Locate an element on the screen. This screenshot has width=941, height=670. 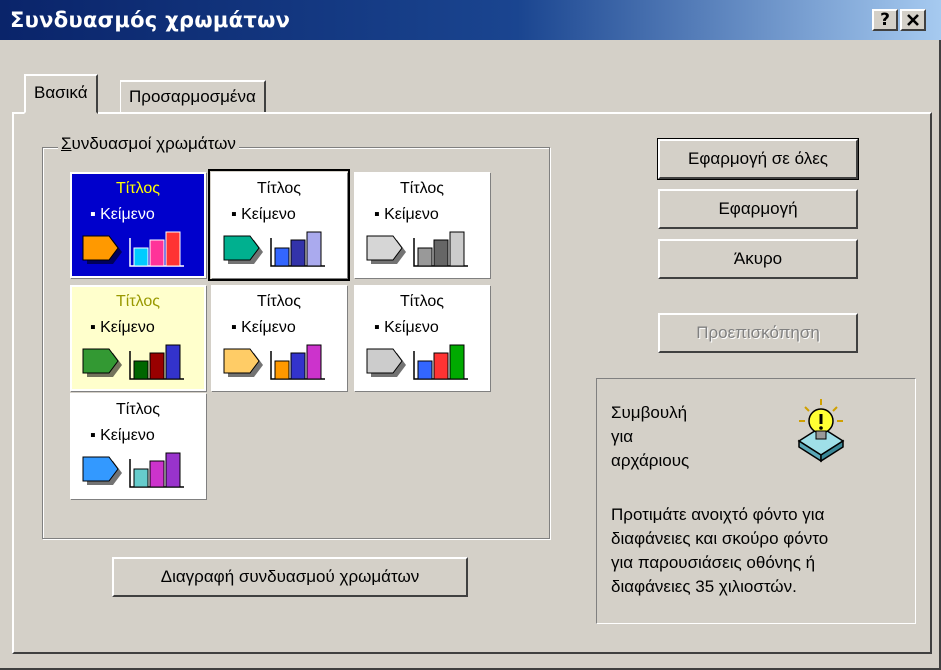
tab-basic: Βασικά is located at coordinates (61, 94).